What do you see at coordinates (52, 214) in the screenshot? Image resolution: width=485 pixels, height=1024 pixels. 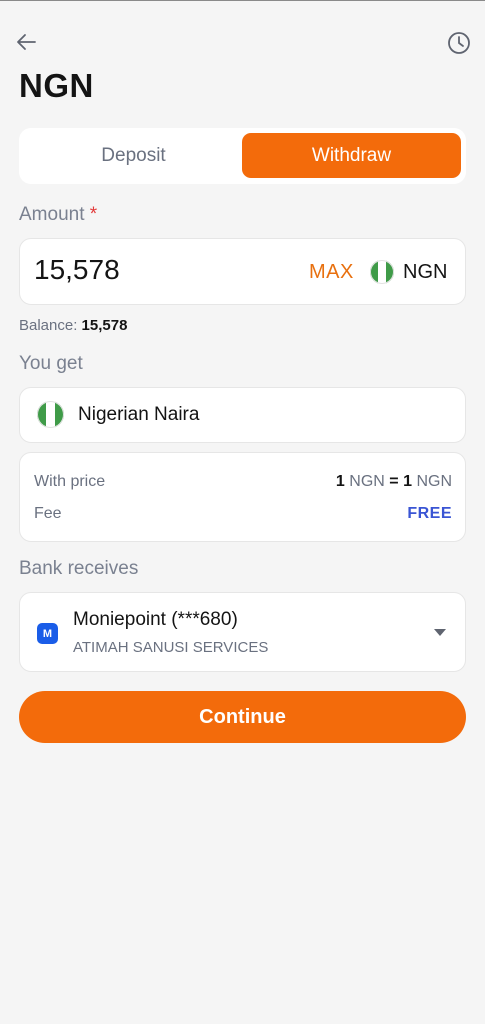 I see `amount-label-text: Amount` at bounding box center [52, 214].